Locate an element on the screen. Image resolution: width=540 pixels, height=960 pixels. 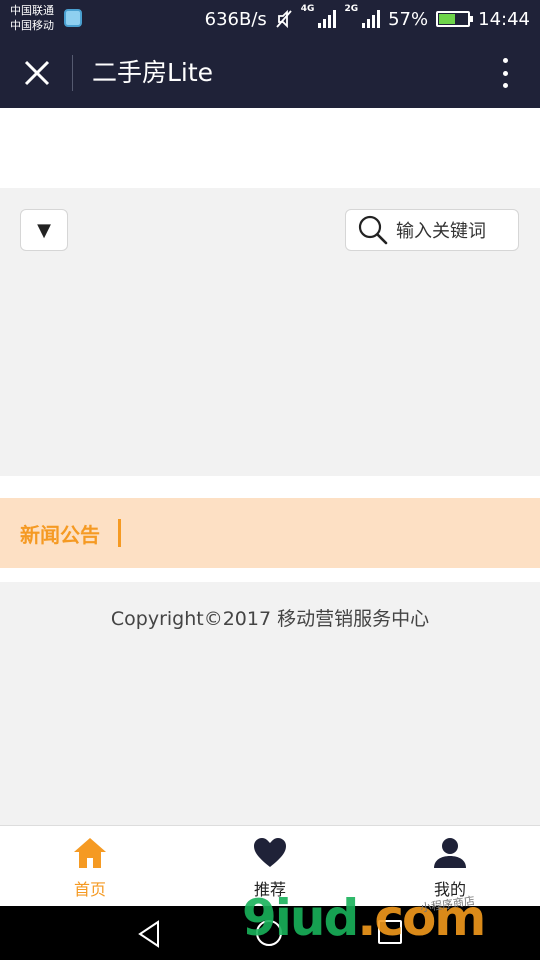
news-title: 新闻公告 is located at coordinates (60, 534).